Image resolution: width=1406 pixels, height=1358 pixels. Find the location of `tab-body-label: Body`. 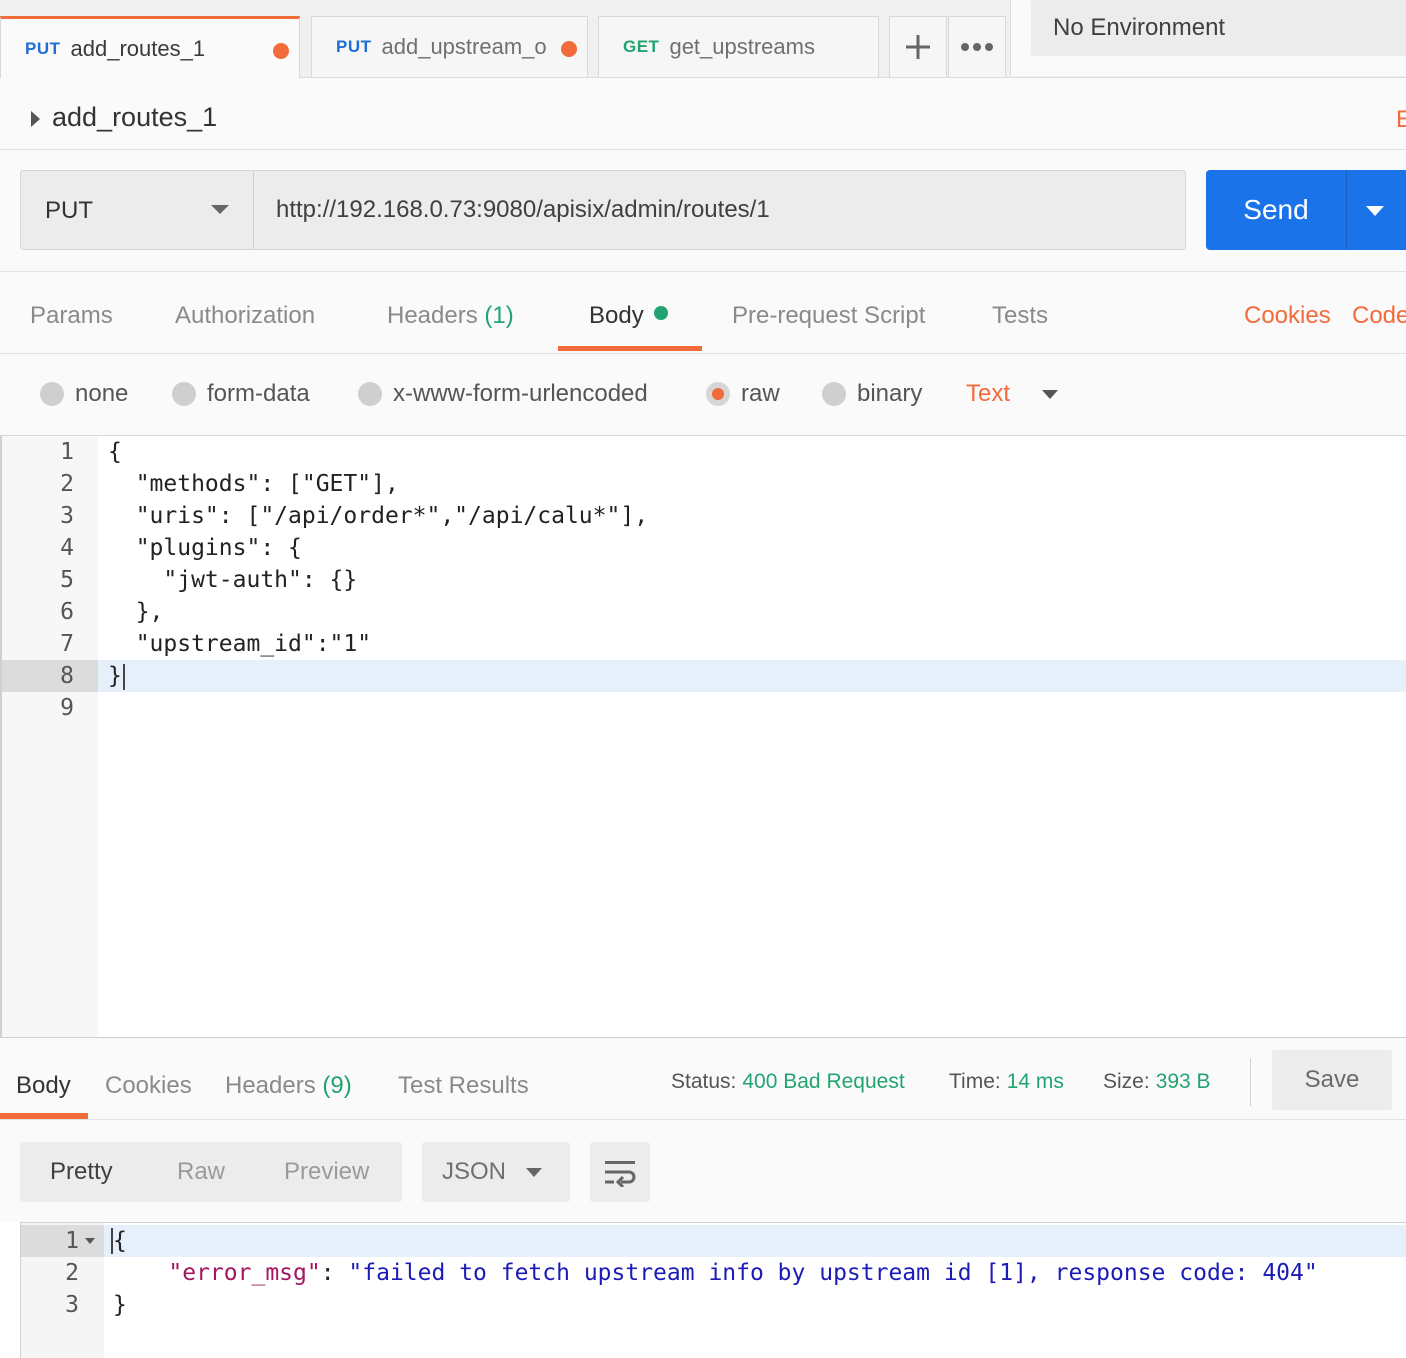

tab-body-label: Body is located at coordinates (616, 315).